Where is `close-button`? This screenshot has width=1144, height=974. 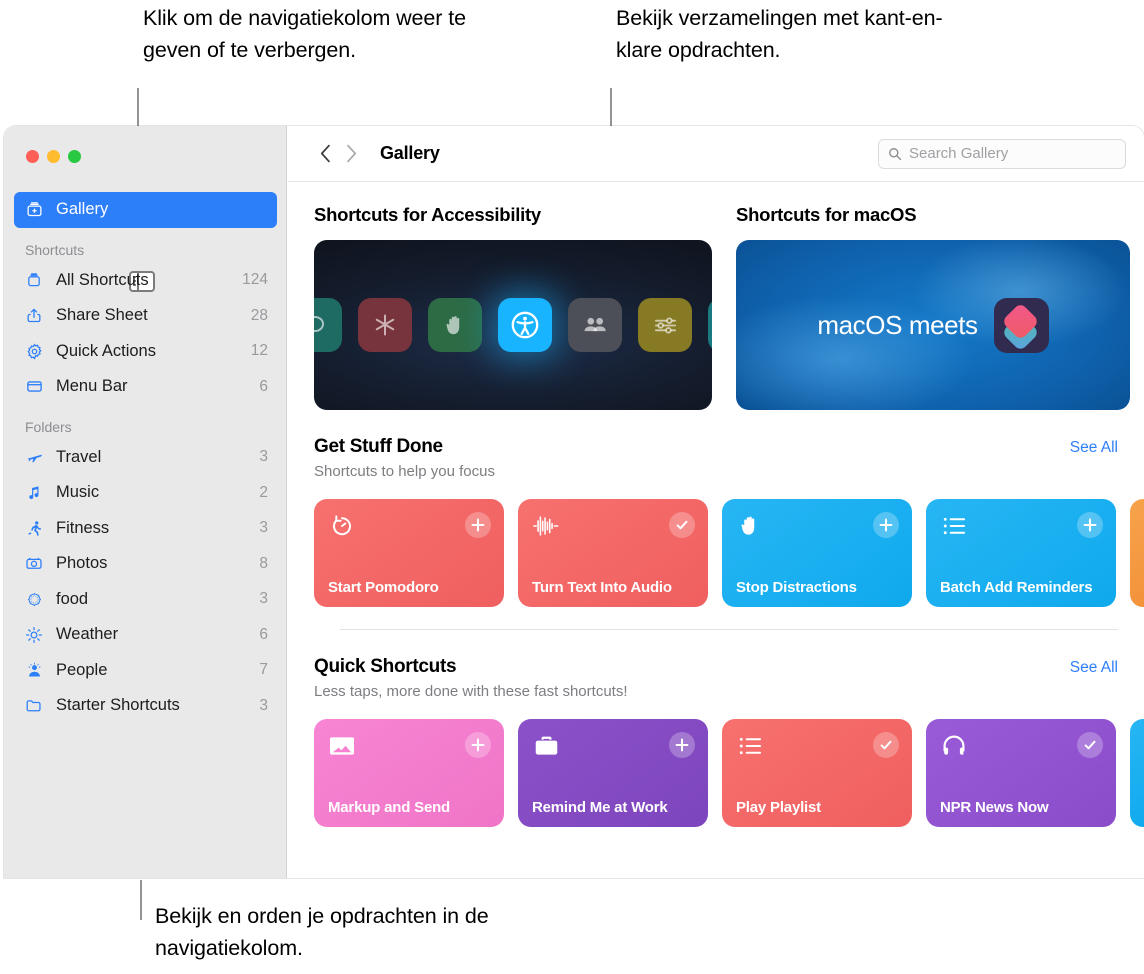
close-button is located at coordinates (32, 156).